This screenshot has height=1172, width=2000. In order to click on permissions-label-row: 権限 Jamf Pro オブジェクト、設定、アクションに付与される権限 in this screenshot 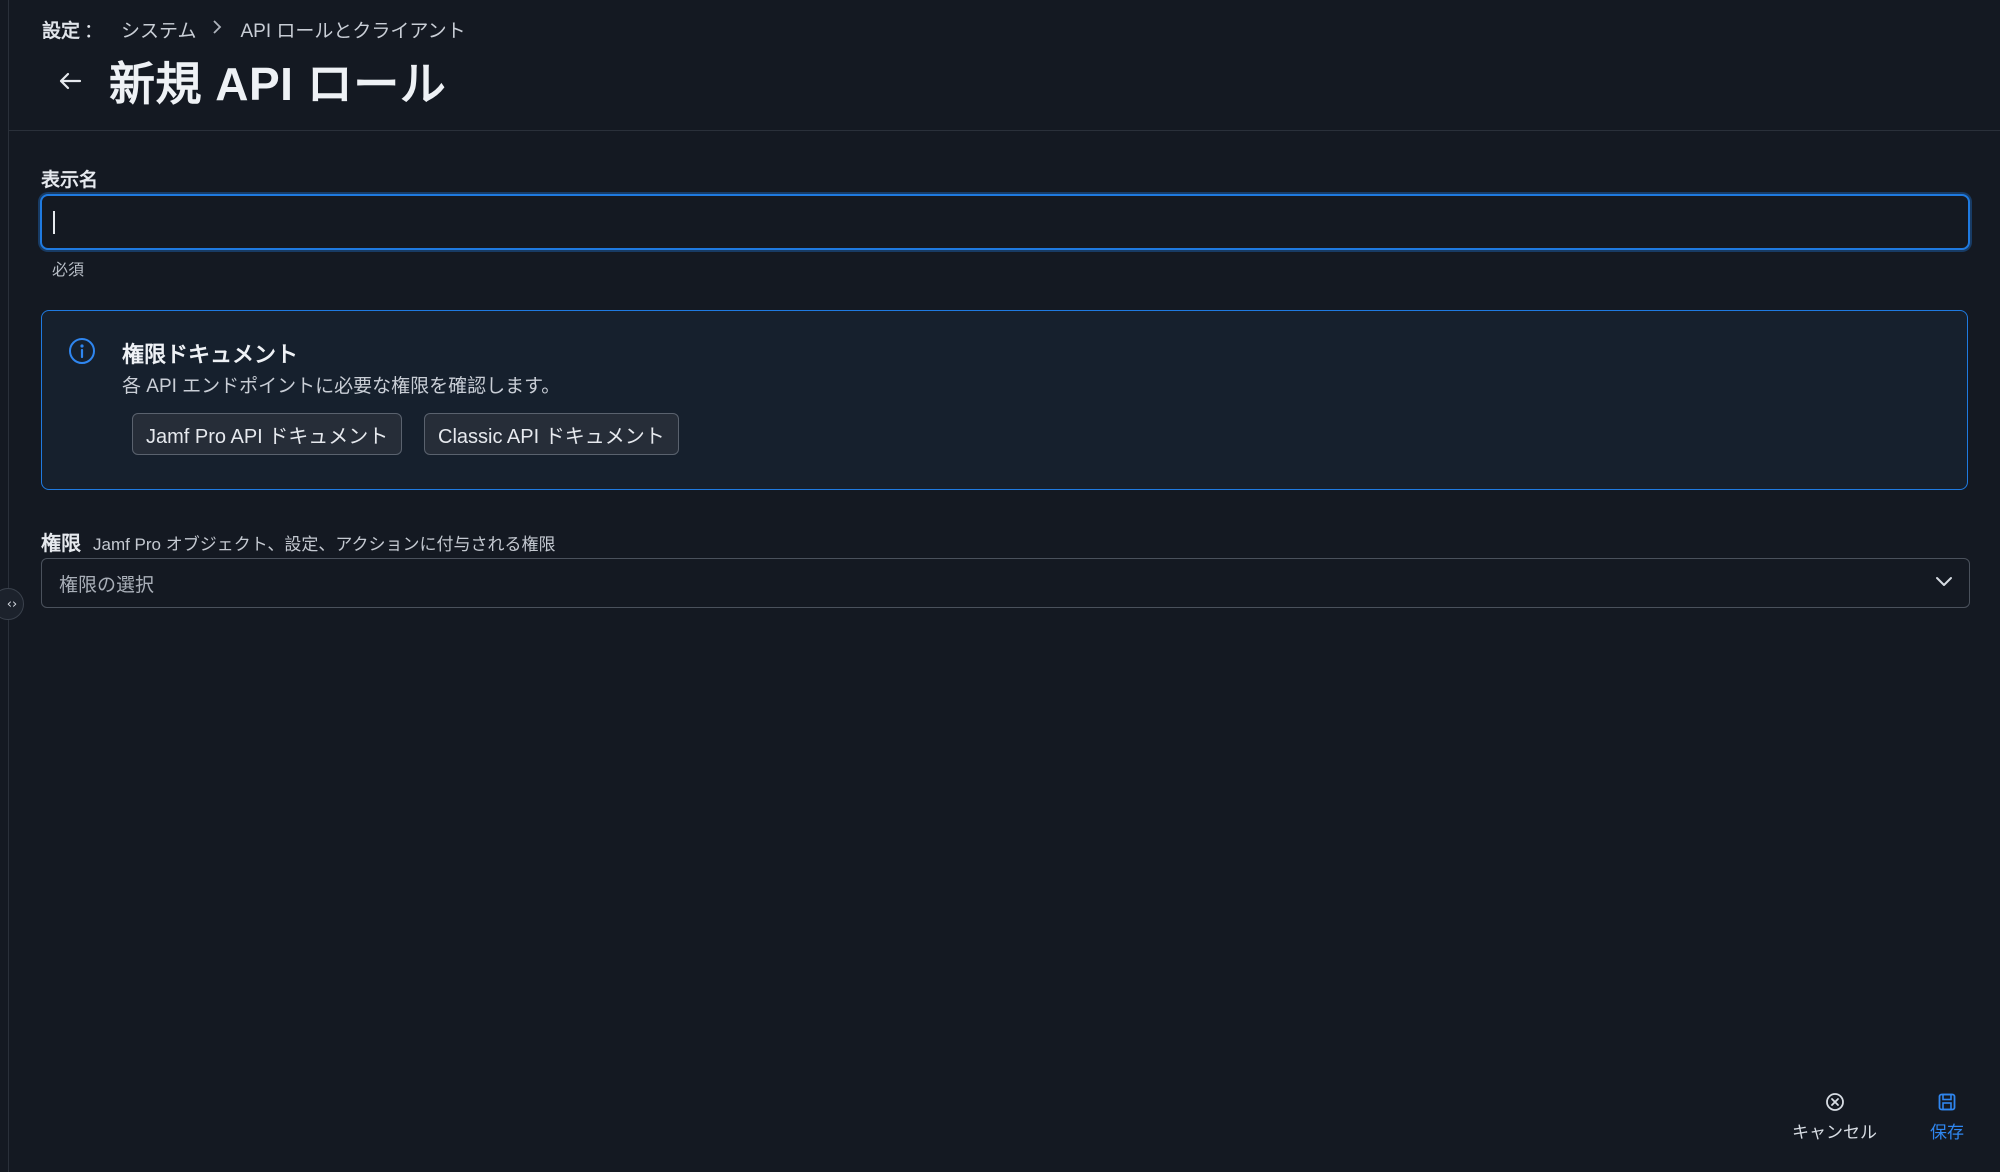, I will do `click(298, 541)`.